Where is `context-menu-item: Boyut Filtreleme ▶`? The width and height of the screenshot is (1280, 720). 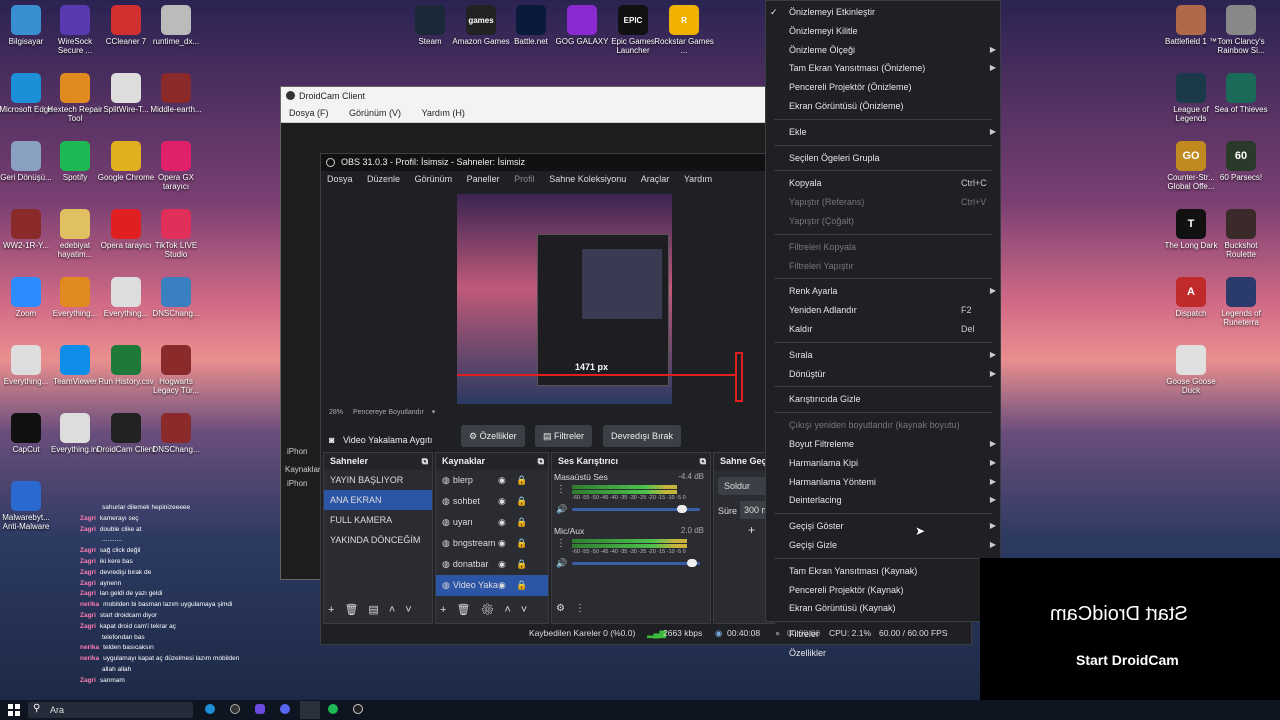
context-menu-item: Boyut Filtreleme ▶ is located at coordinates (883, 444).